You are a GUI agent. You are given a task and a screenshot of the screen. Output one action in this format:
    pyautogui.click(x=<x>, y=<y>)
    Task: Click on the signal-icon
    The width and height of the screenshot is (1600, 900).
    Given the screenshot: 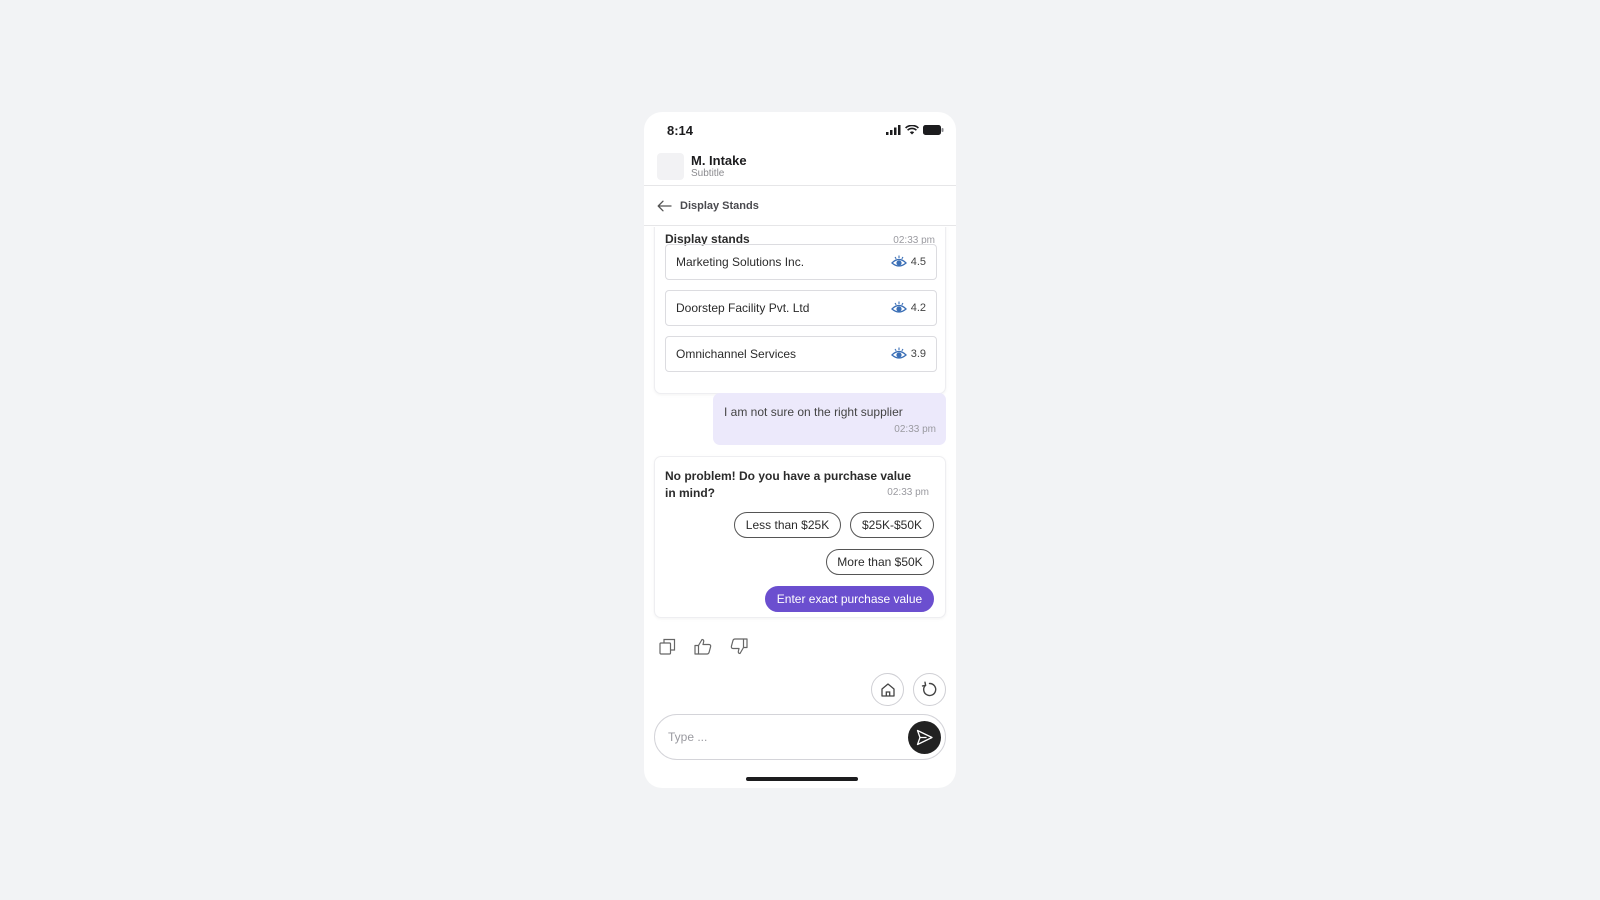 What is the action you would take?
    pyautogui.click(x=893, y=130)
    